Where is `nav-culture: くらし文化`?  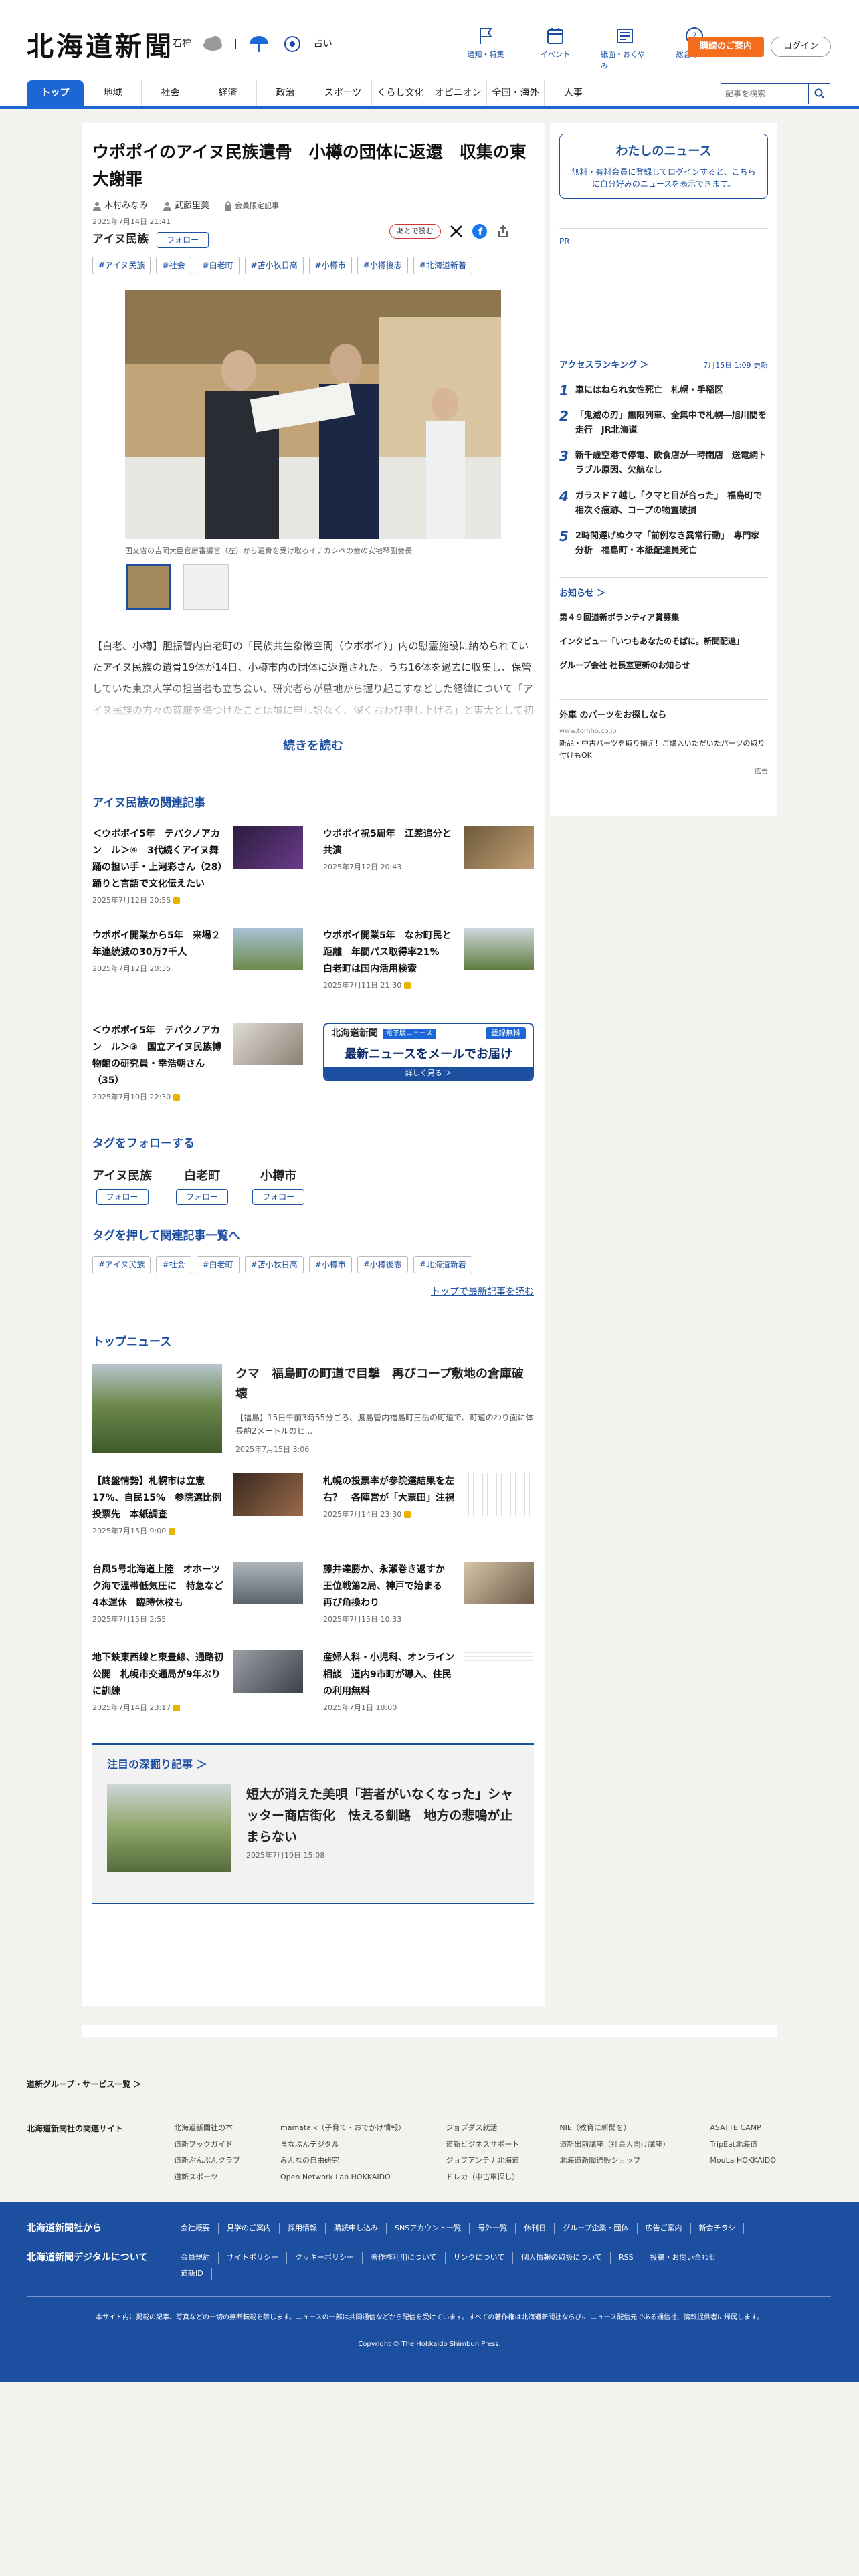 nav-culture: くらし文化 is located at coordinates (401, 93).